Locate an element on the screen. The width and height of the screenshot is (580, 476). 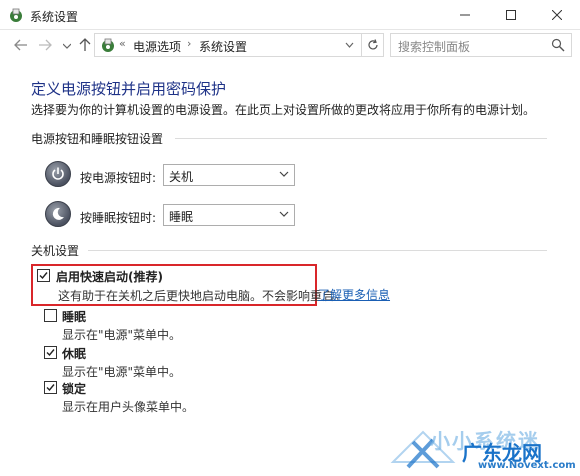
arrow-right-icon is located at coordinates (45, 45).